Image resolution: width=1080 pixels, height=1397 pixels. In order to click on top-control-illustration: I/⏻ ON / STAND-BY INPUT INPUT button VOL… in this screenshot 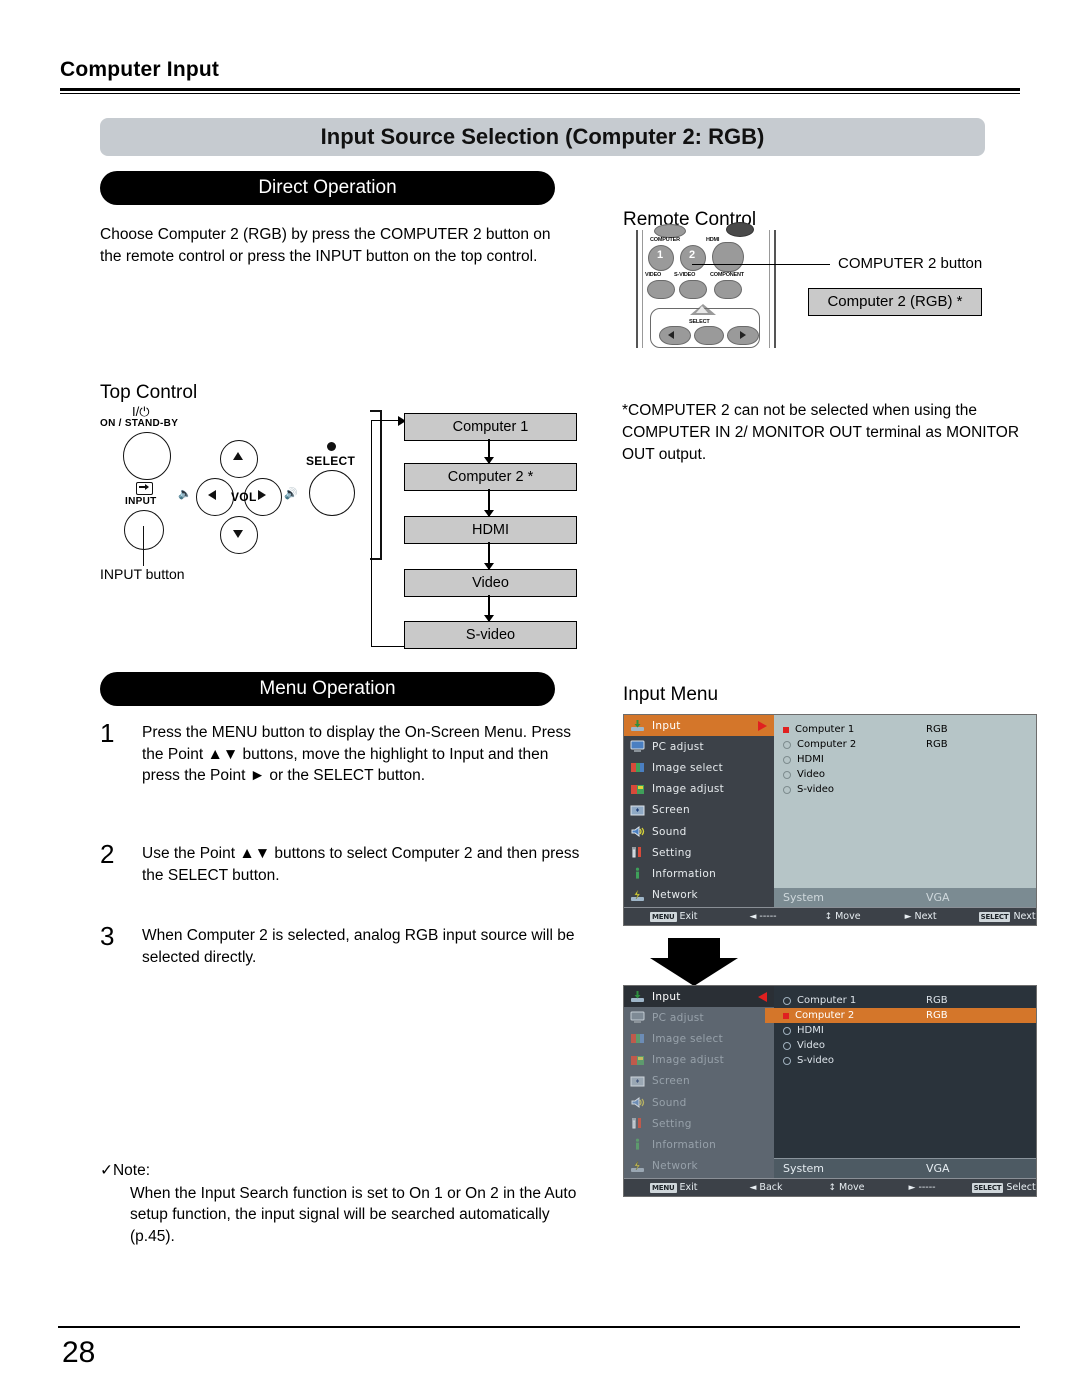, I will do `click(241, 493)`.